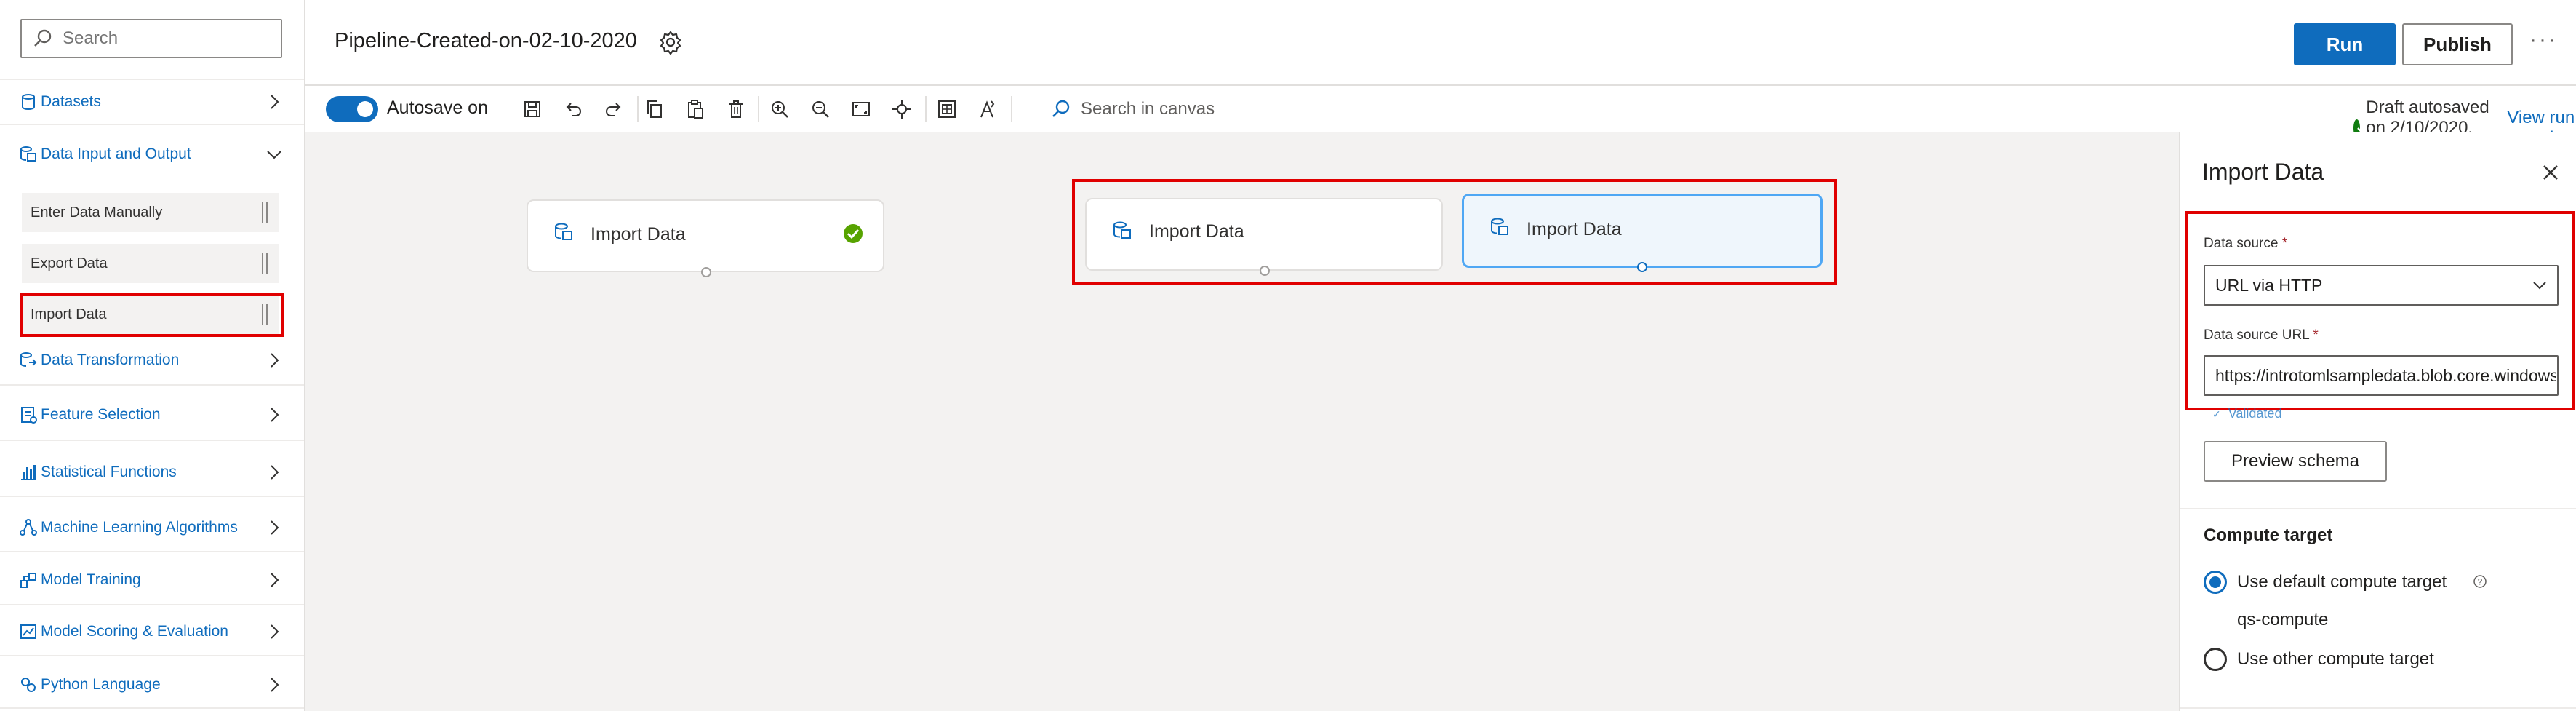 The height and width of the screenshot is (711, 2576). I want to click on gear-icon, so click(670, 42).